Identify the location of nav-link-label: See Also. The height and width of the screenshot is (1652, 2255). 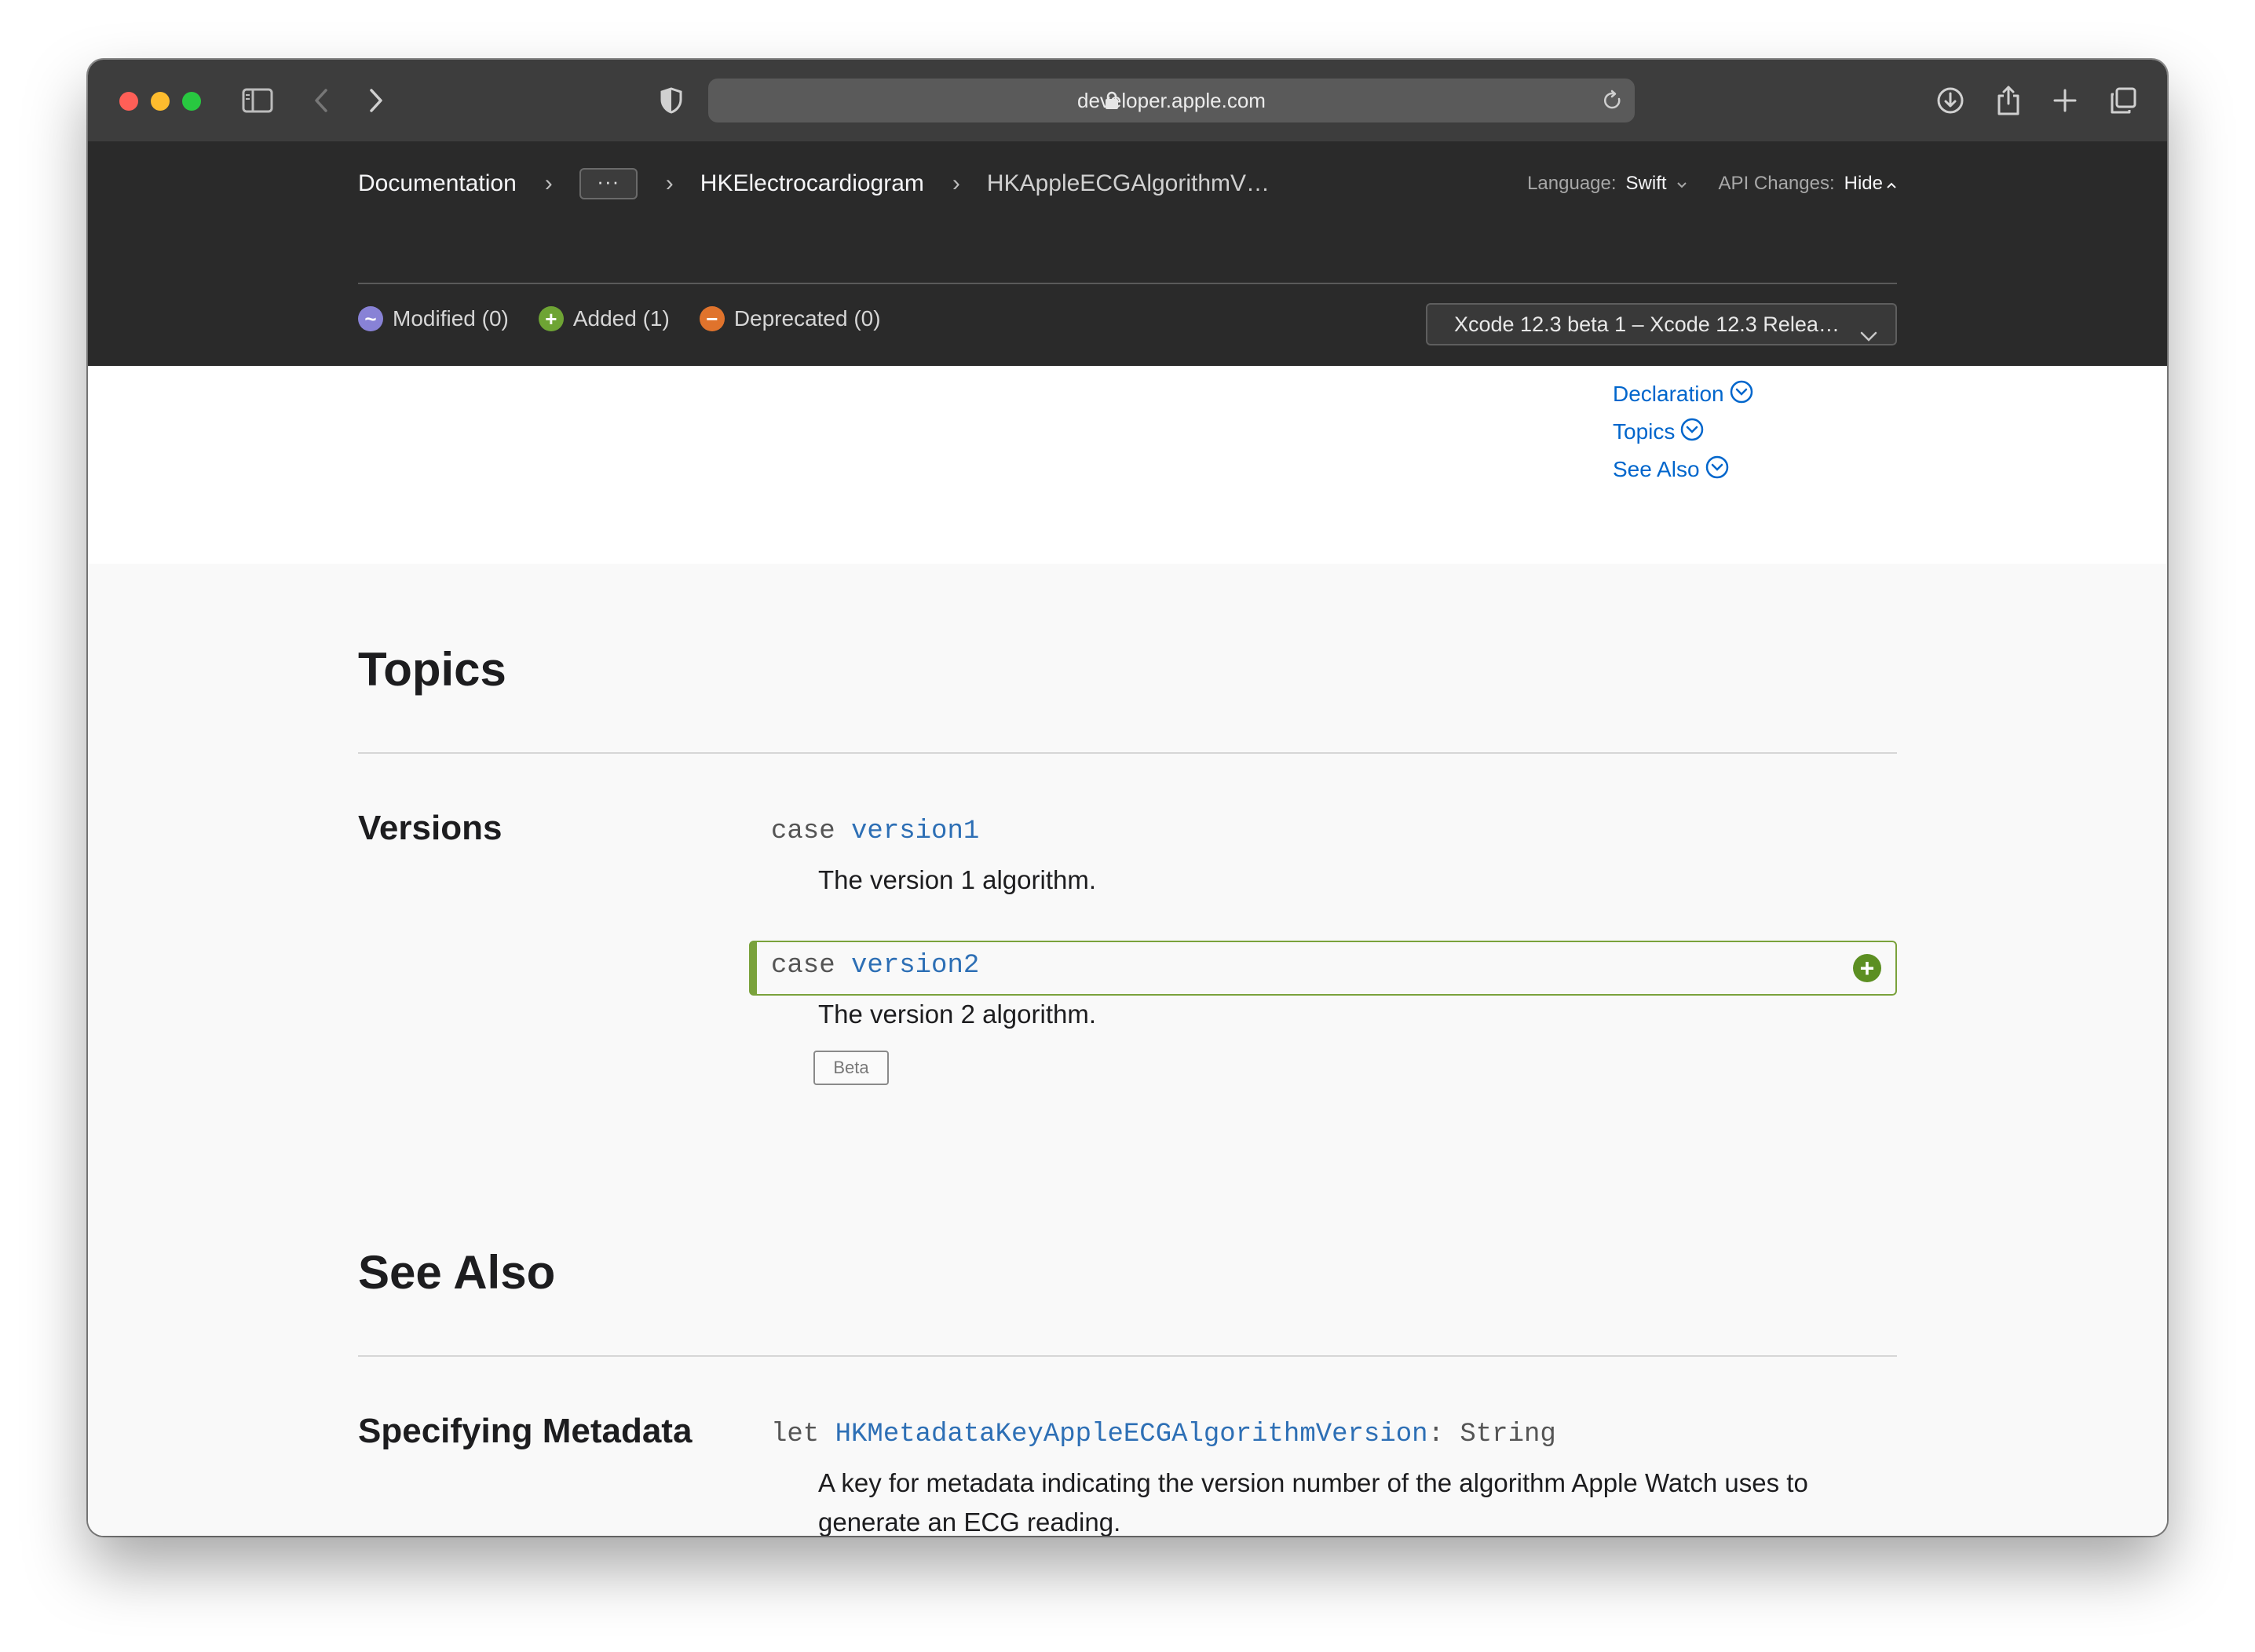
(1657, 469).